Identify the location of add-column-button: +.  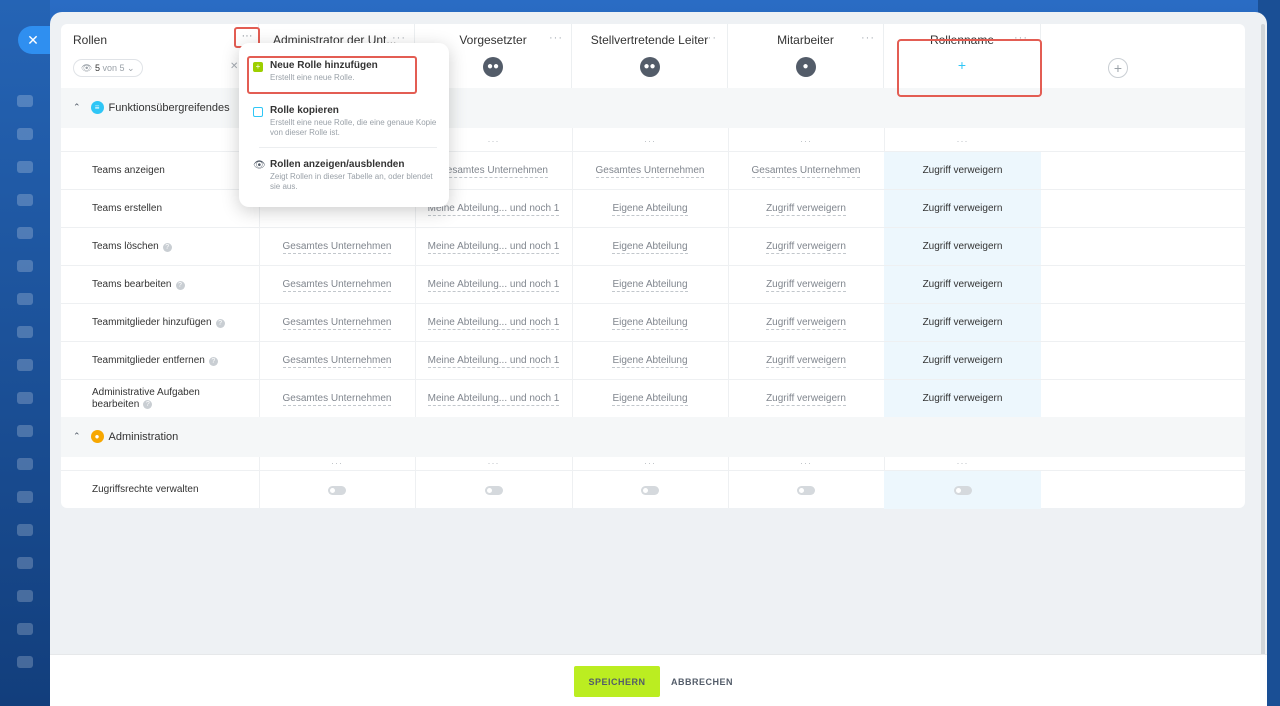
(1118, 68).